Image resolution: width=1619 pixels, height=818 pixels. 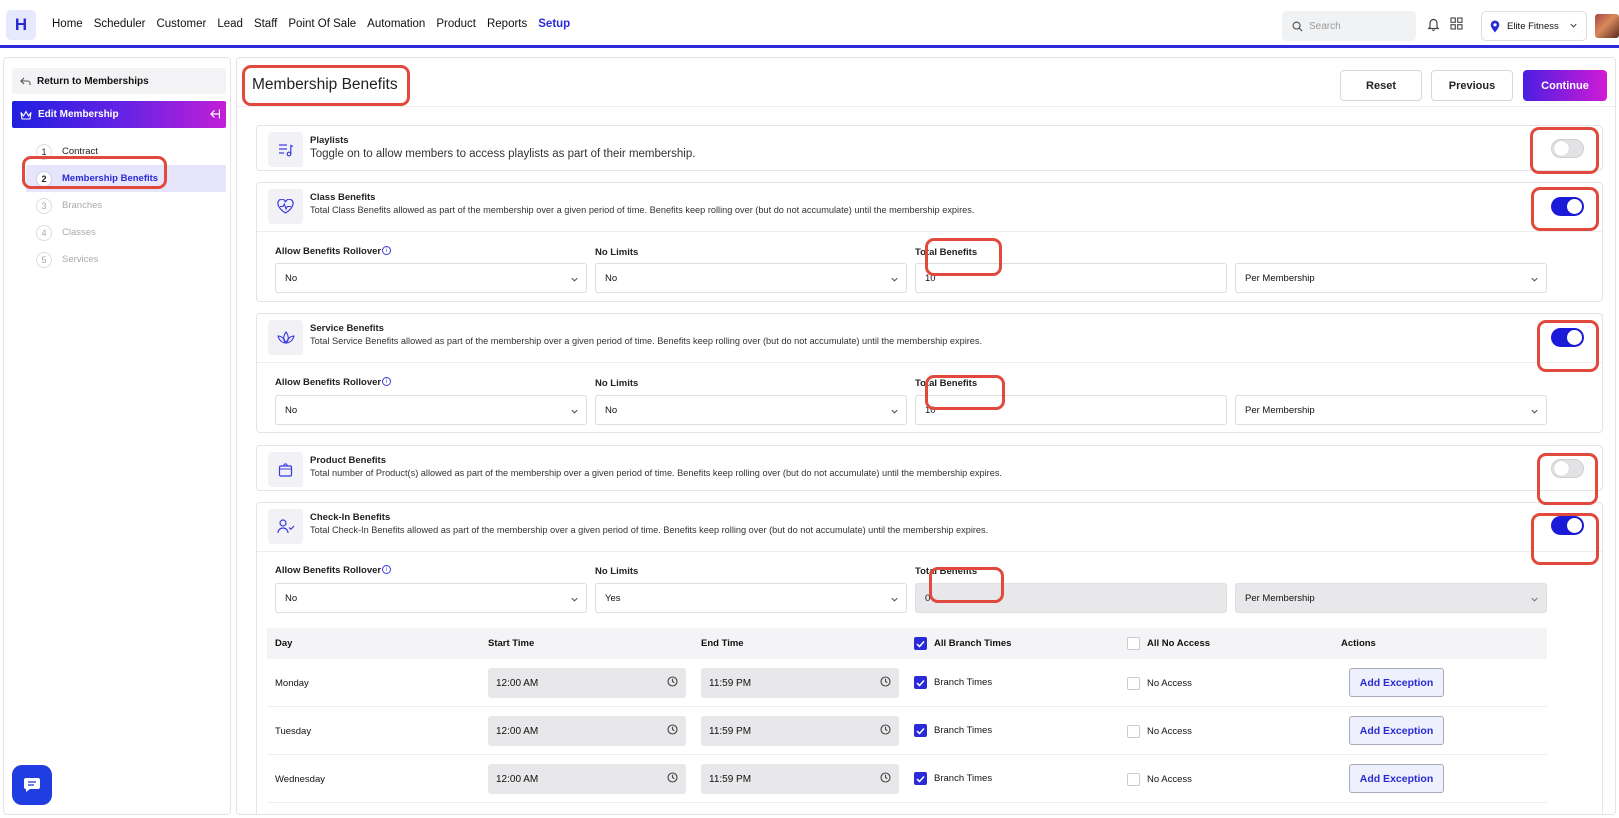 What do you see at coordinates (119, 81) in the screenshot?
I see `return-to-memberships-link: Return to Memberships` at bounding box center [119, 81].